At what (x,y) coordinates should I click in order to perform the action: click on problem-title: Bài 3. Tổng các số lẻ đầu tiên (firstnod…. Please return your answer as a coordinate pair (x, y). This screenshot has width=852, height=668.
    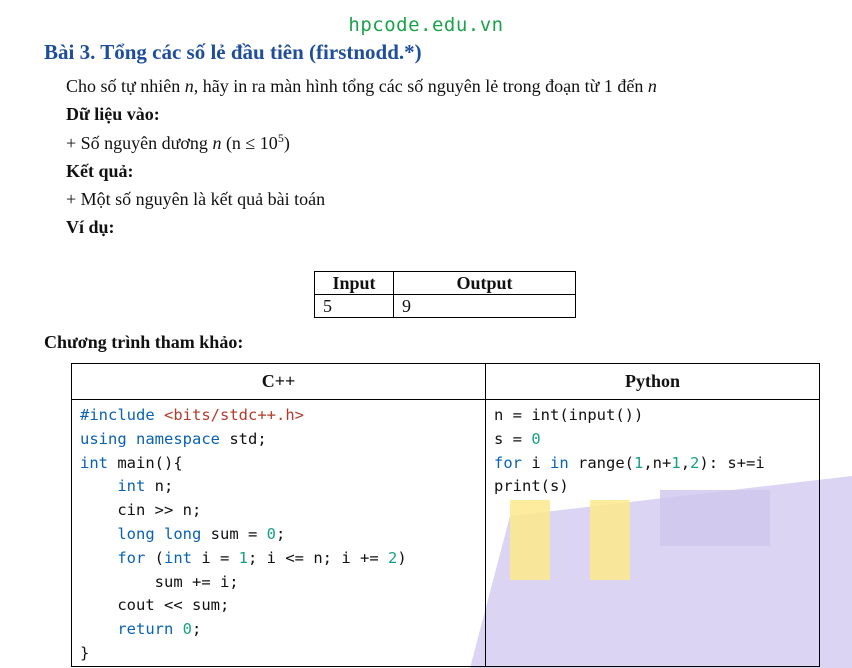
    Looking at the image, I should click on (233, 52).